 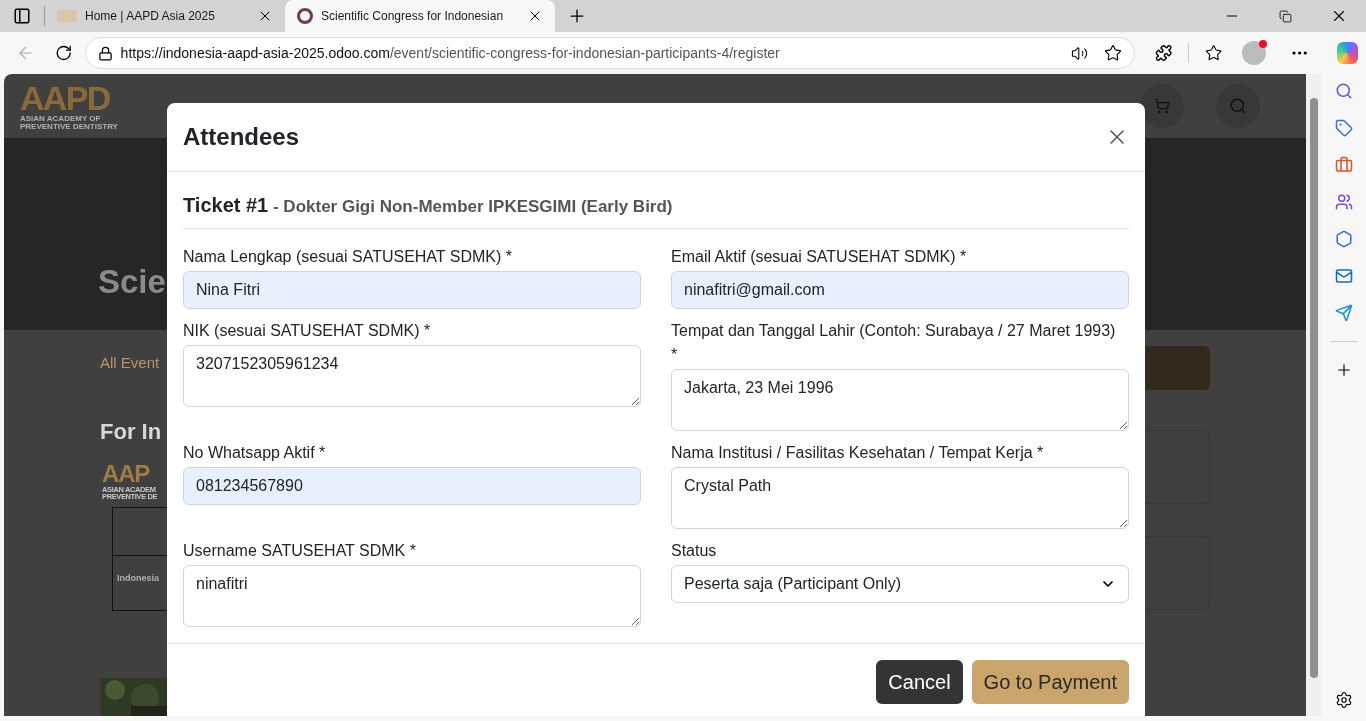 I want to click on cancel-button: Cancel, so click(x=919, y=682).